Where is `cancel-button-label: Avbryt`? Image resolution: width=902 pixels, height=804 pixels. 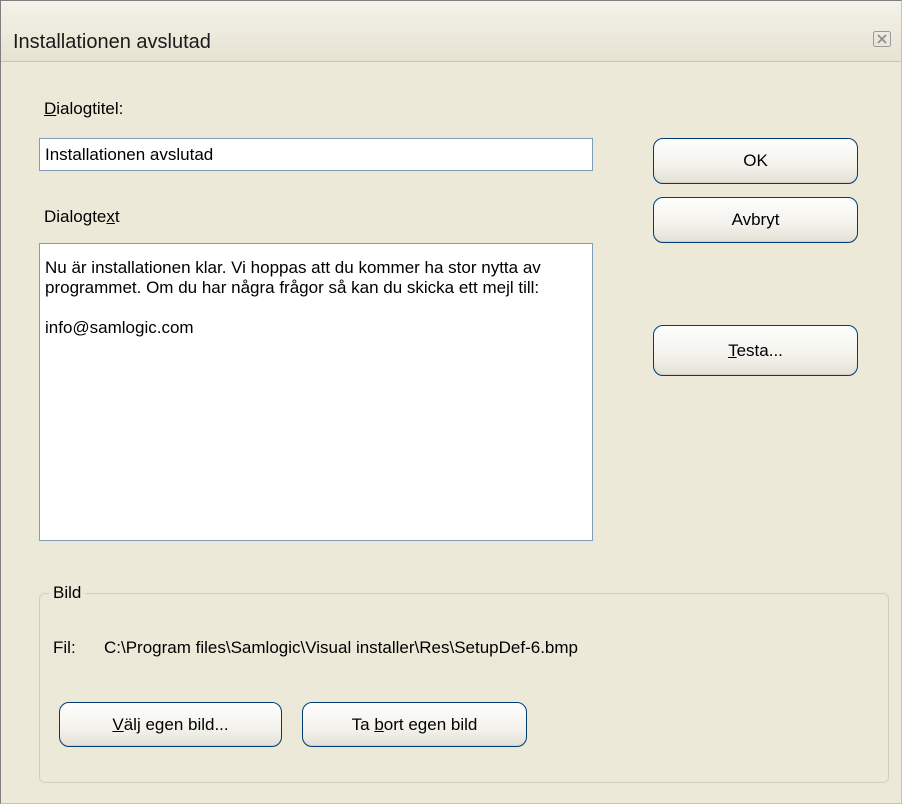 cancel-button-label: Avbryt is located at coordinates (755, 219).